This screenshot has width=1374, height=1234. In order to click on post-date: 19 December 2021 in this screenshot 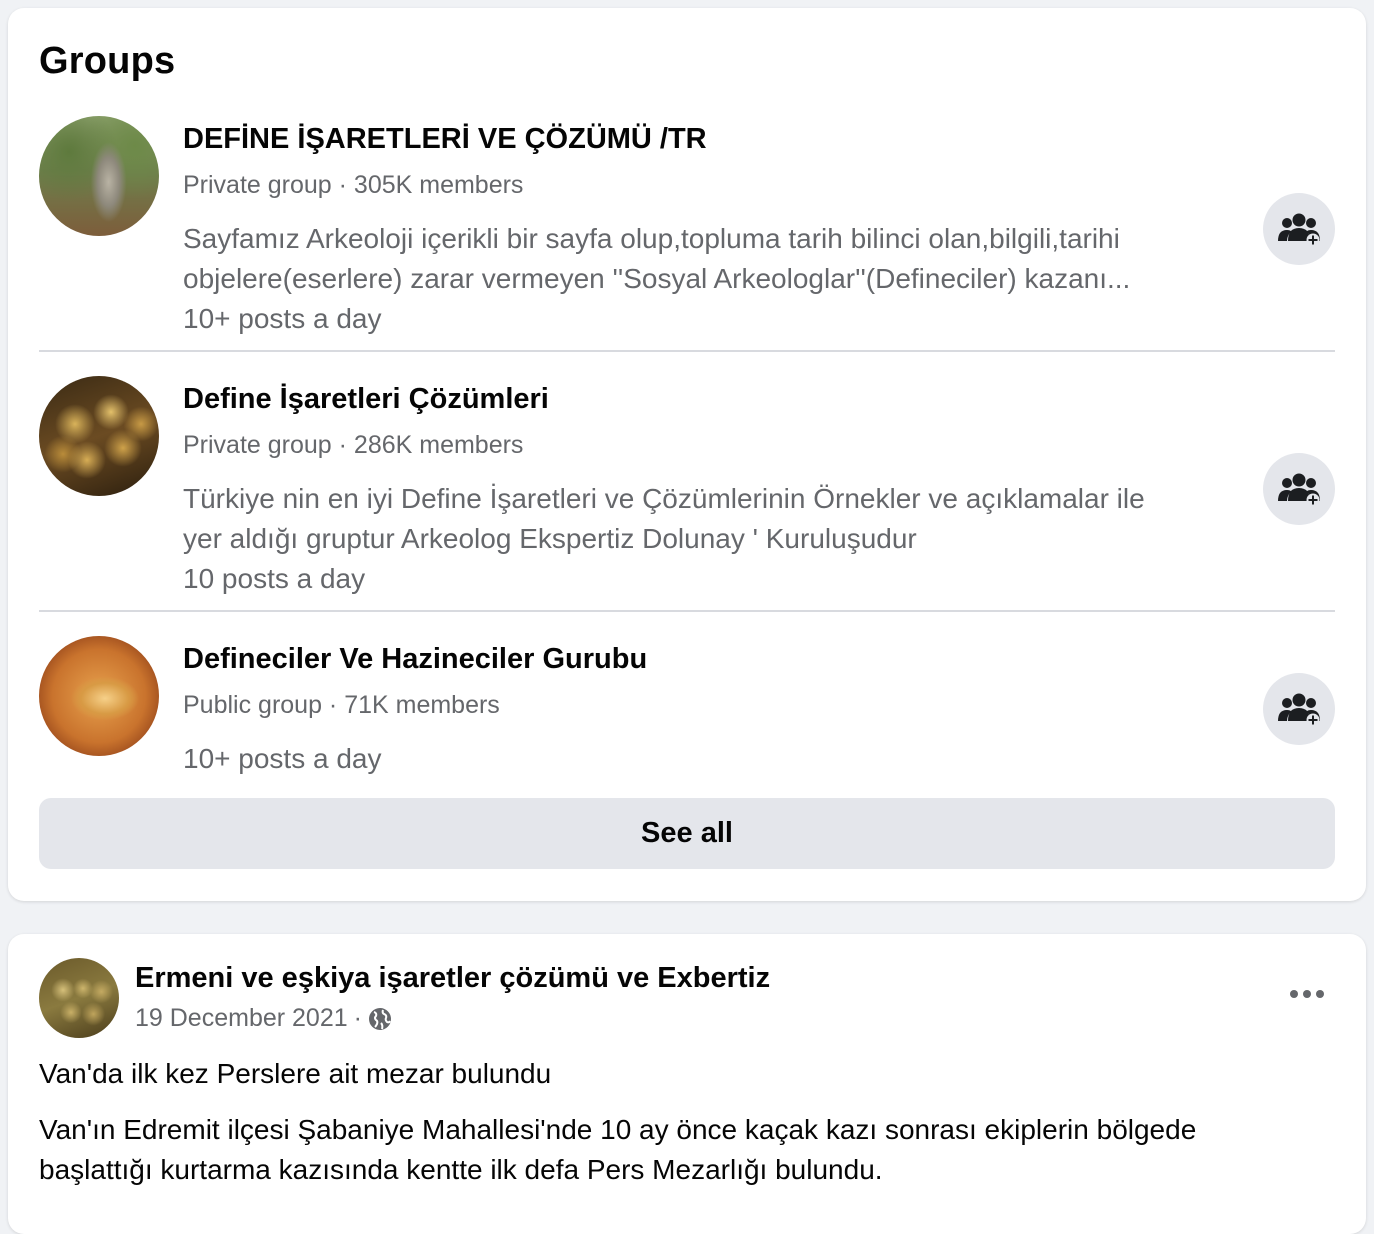, I will do `click(241, 1018)`.